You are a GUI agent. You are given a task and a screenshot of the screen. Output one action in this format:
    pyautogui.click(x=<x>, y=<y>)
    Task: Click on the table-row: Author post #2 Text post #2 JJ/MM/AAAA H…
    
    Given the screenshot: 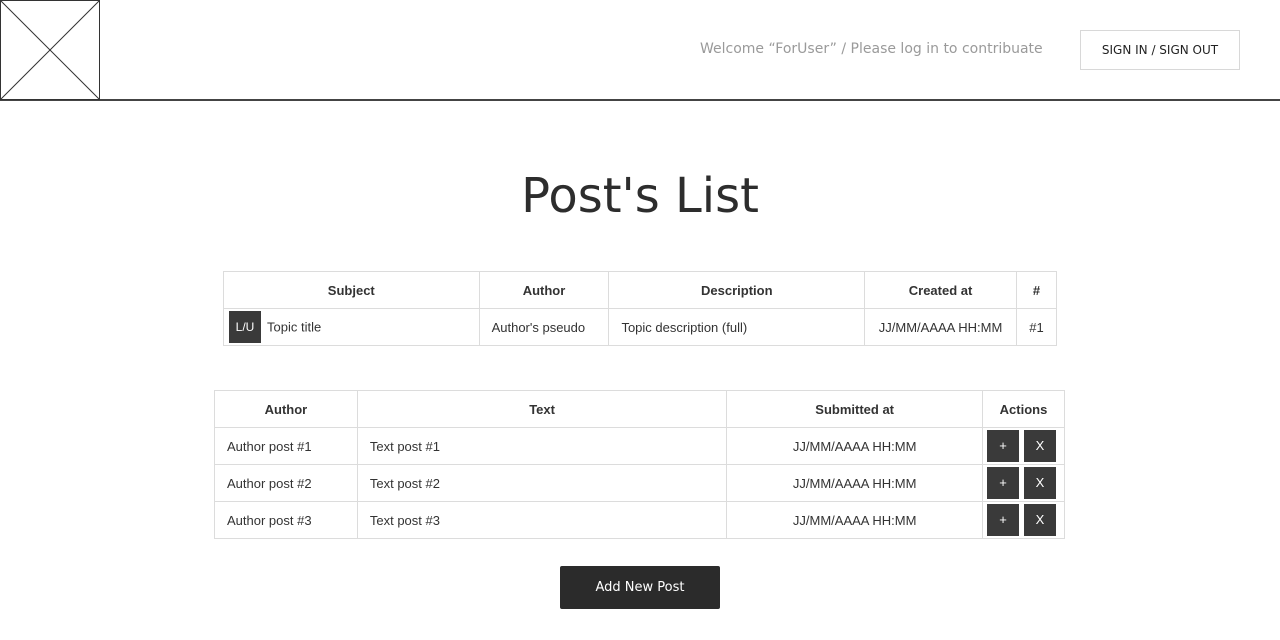 What is the action you would take?
    pyautogui.click(x=639, y=483)
    